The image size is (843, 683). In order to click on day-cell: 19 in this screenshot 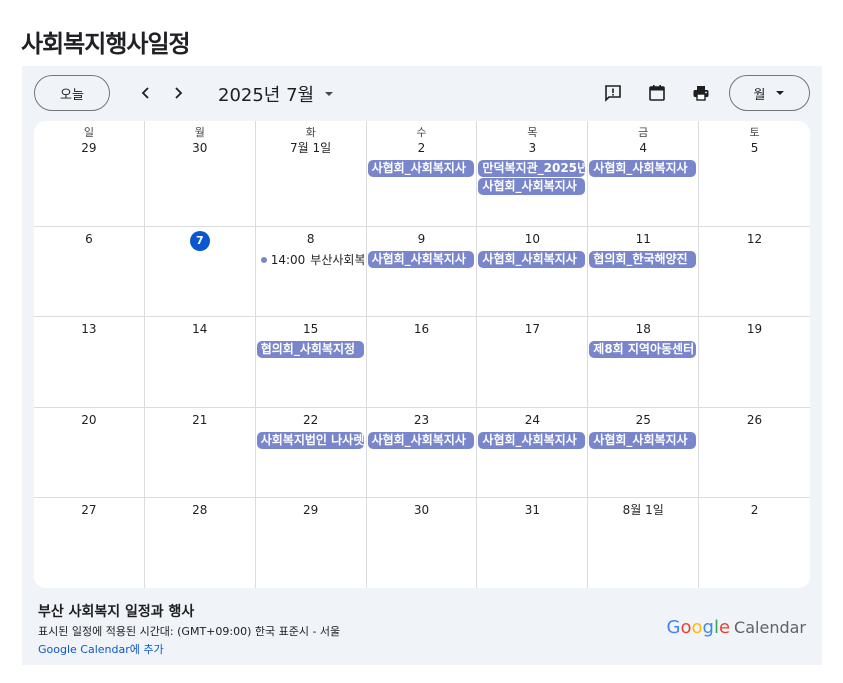, I will do `click(754, 362)`.